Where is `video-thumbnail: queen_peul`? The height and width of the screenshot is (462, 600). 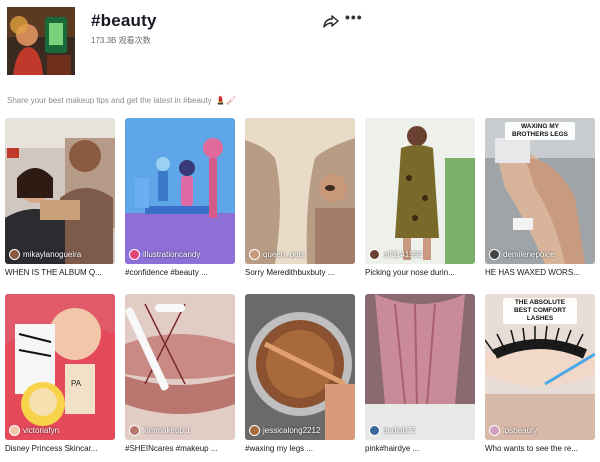 video-thumbnail: queen_peul is located at coordinates (300, 191).